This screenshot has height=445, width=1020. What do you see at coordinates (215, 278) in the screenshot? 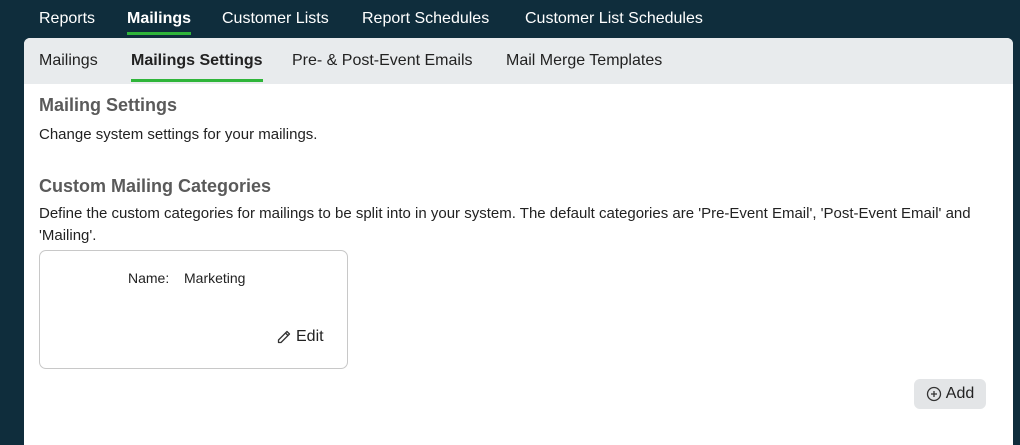
I see `category-name-value: Marketing` at bounding box center [215, 278].